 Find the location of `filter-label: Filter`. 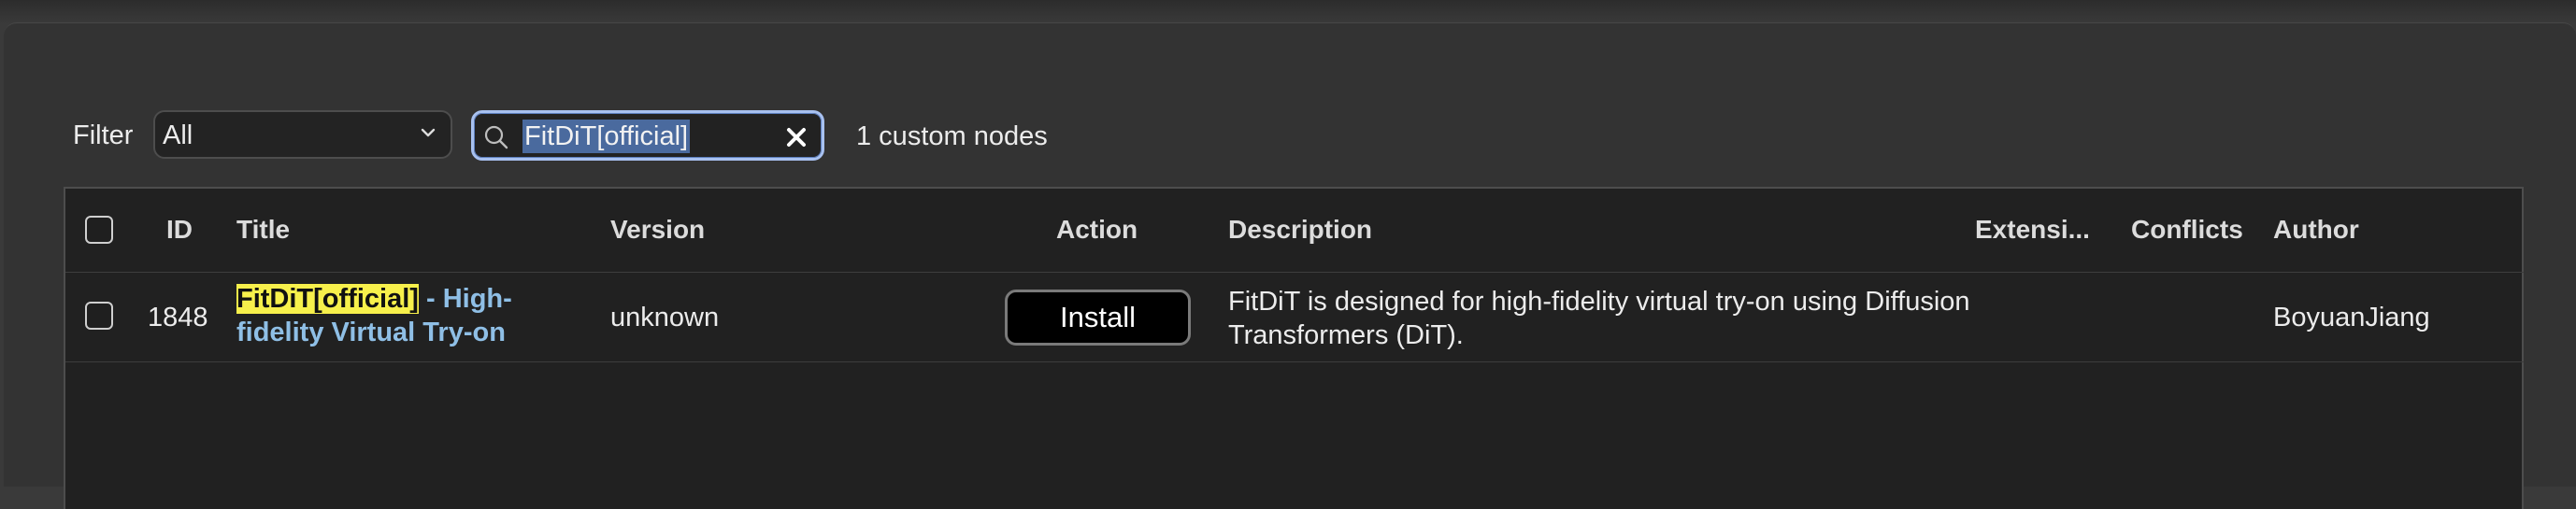

filter-label: Filter is located at coordinates (103, 135).